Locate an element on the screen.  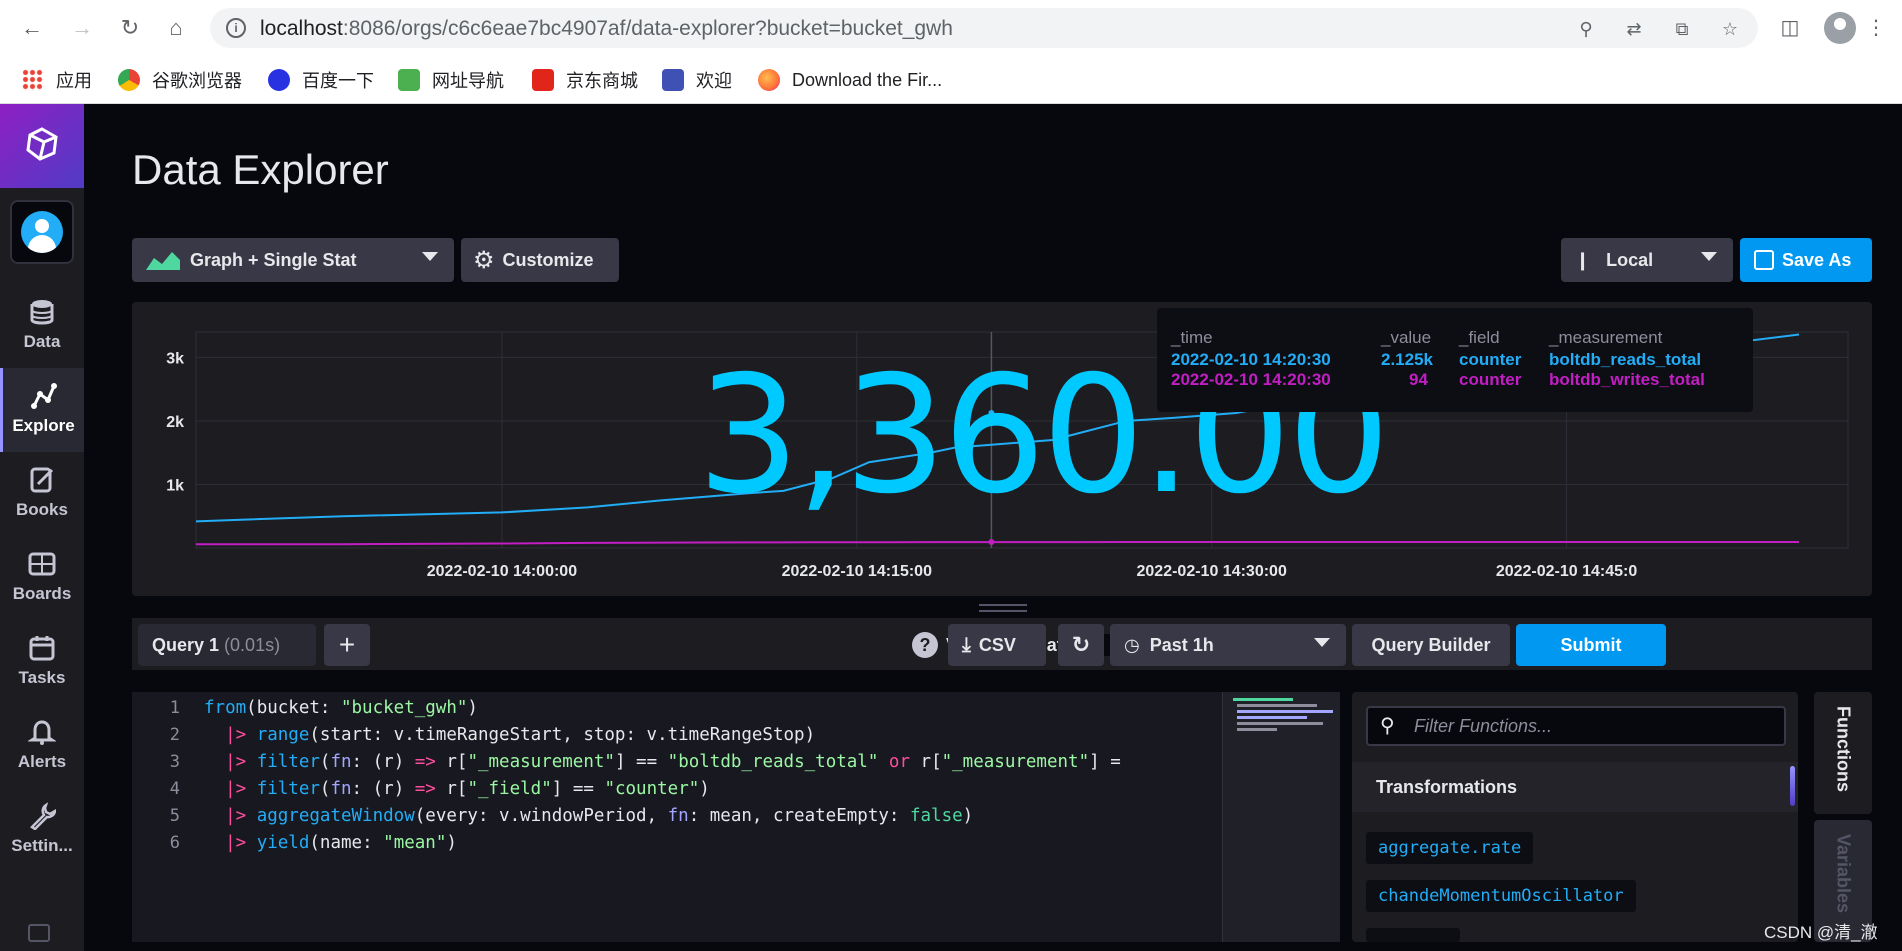
side-panel-icon: ◫ is located at coordinates (1790, 28).